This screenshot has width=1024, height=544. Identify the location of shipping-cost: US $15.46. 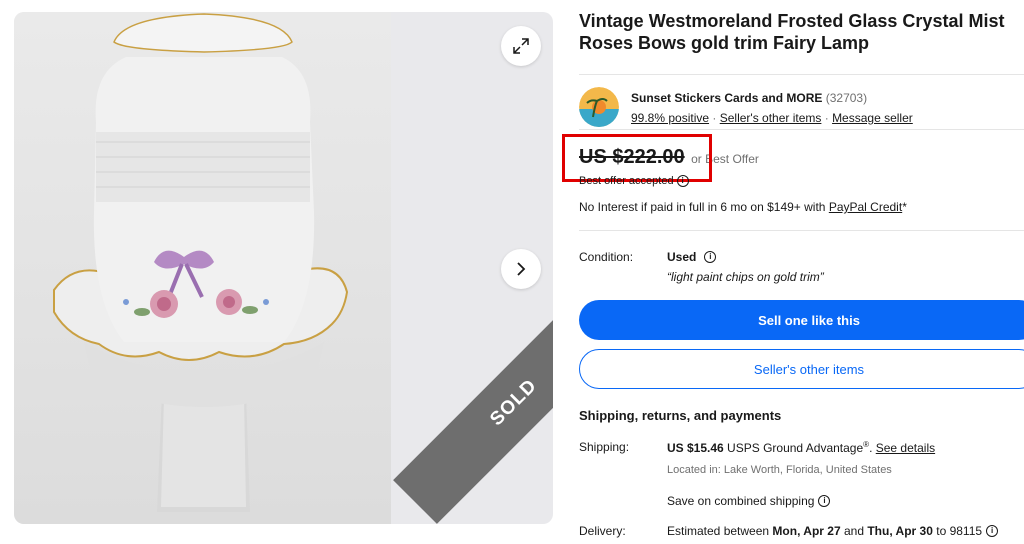
(695, 448).